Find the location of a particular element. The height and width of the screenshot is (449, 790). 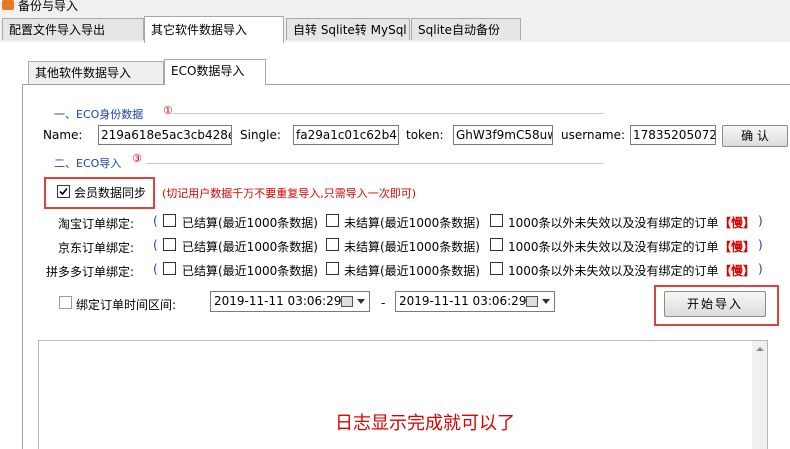

pdd-other-label: 1000条以外未失效以及没有绑定的订单 is located at coordinates (613, 271).